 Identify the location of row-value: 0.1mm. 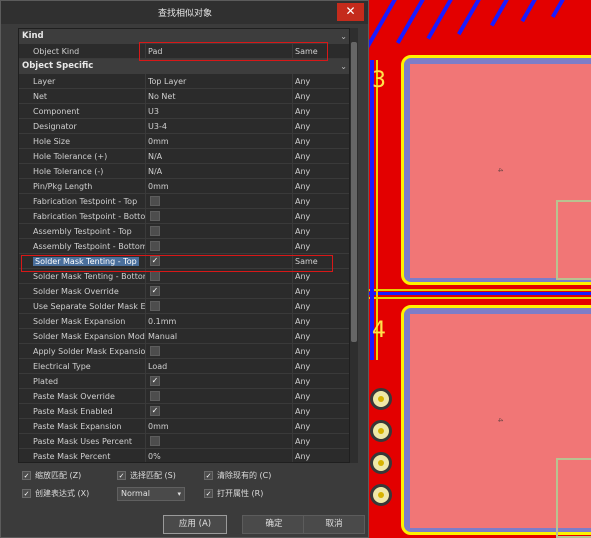
(220, 321).